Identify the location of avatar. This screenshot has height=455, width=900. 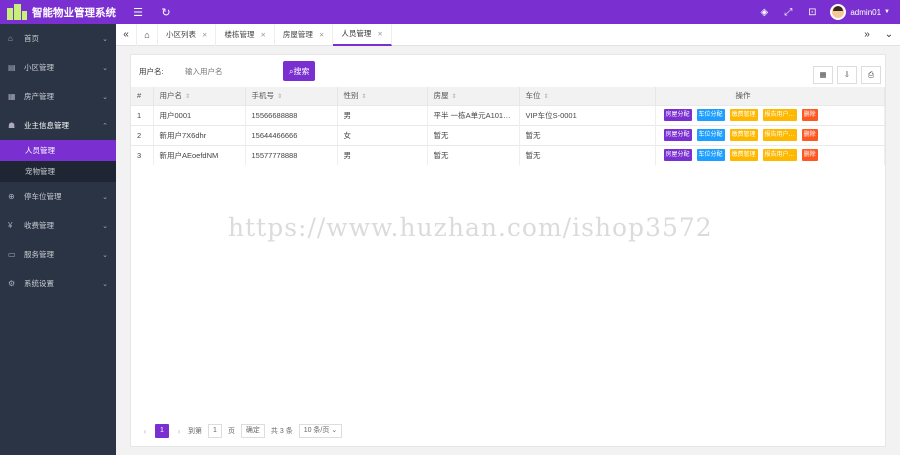
(838, 12).